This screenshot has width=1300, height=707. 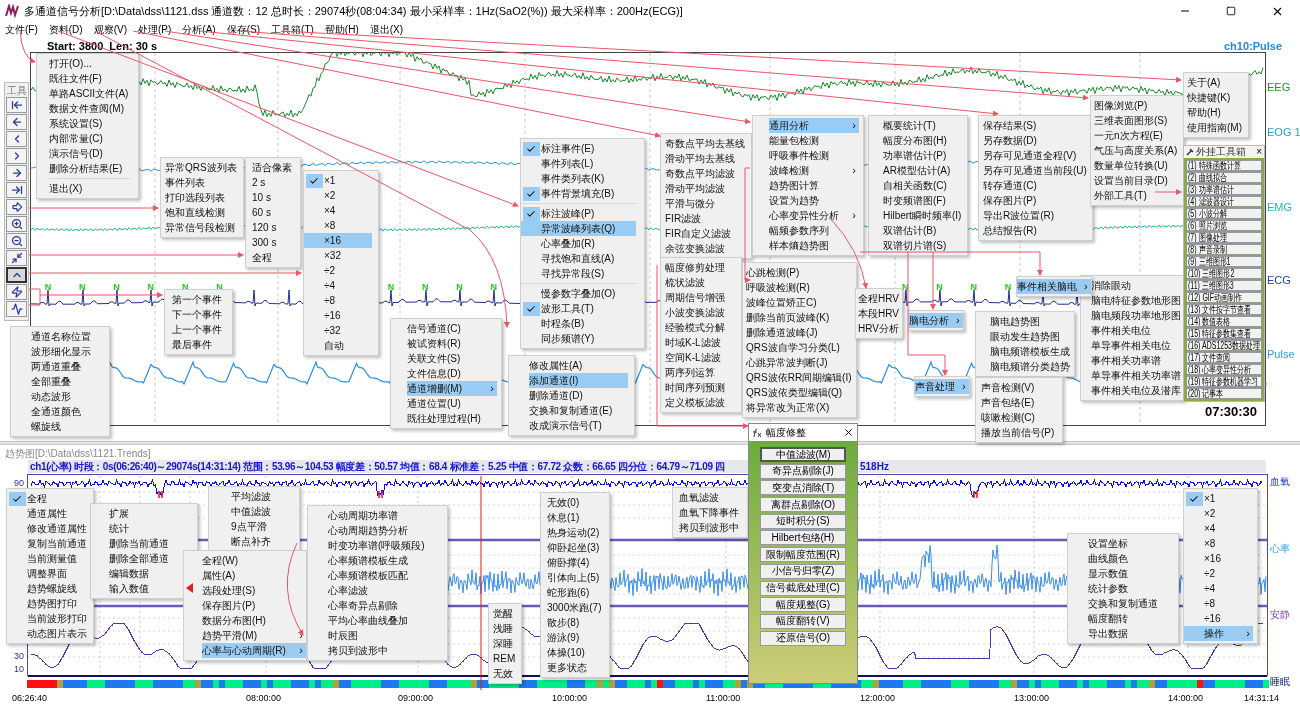 I want to click on menu-item: 一元n次方程(E), so click(x=1137, y=135).